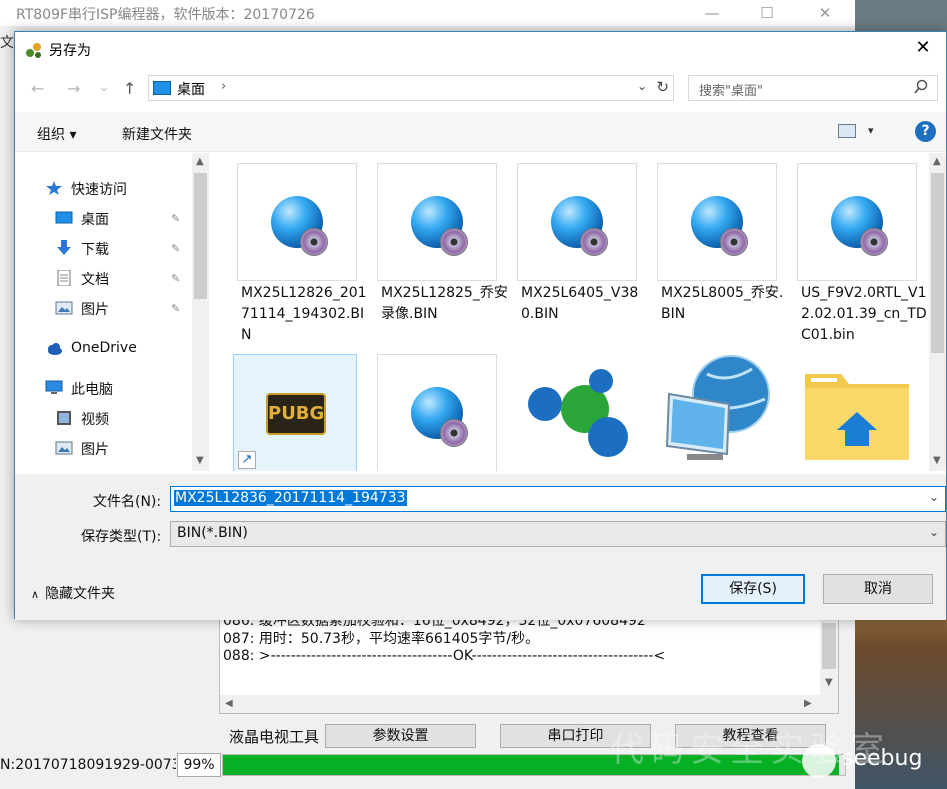 The height and width of the screenshot is (789, 947). What do you see at coordinates (767, 13) in the screenshot?
I see `maximize-button: ☐` at bounding box center [767, 13].